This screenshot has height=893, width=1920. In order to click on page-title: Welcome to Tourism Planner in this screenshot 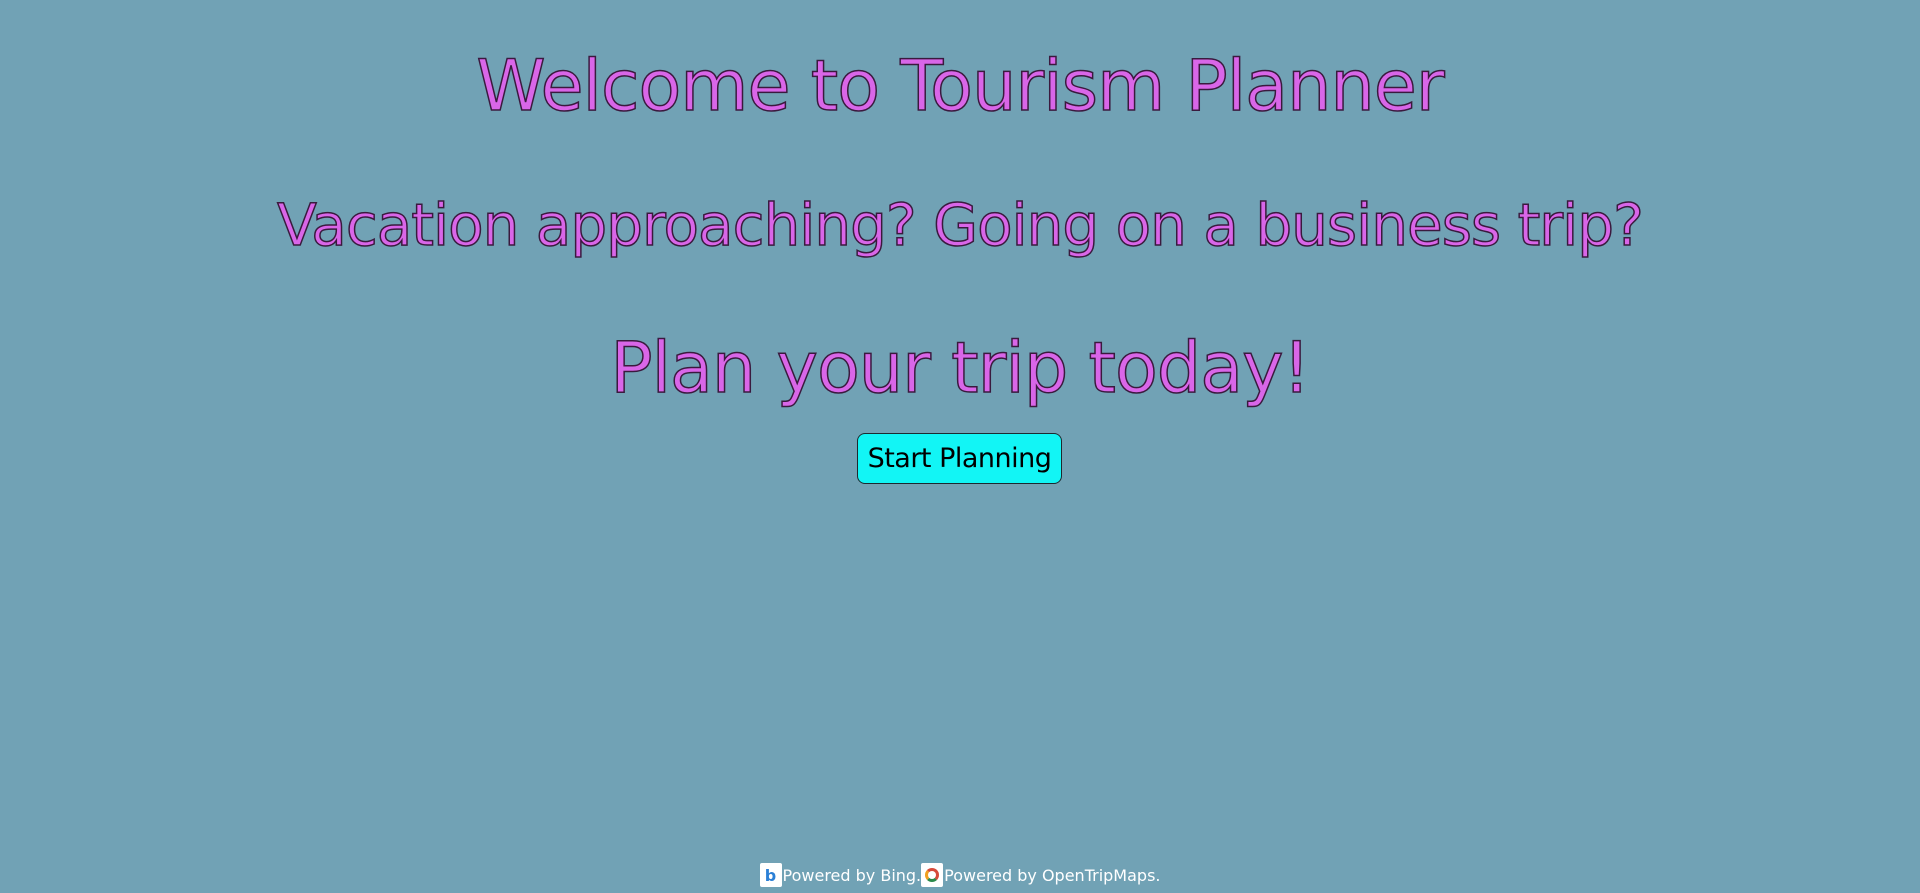, I will do `click(961, 86)`.